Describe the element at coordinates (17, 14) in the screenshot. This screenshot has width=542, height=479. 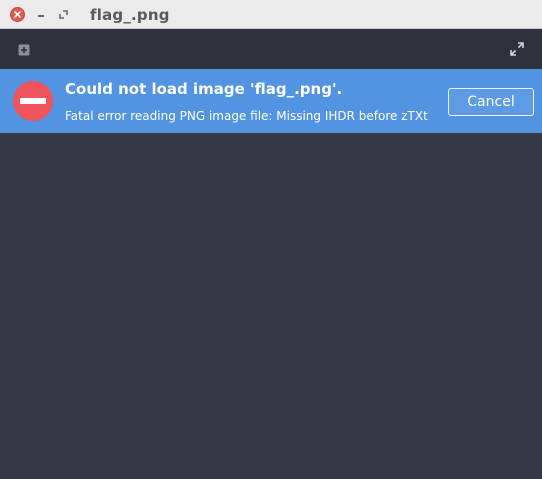
I see `close-icon` at that location.